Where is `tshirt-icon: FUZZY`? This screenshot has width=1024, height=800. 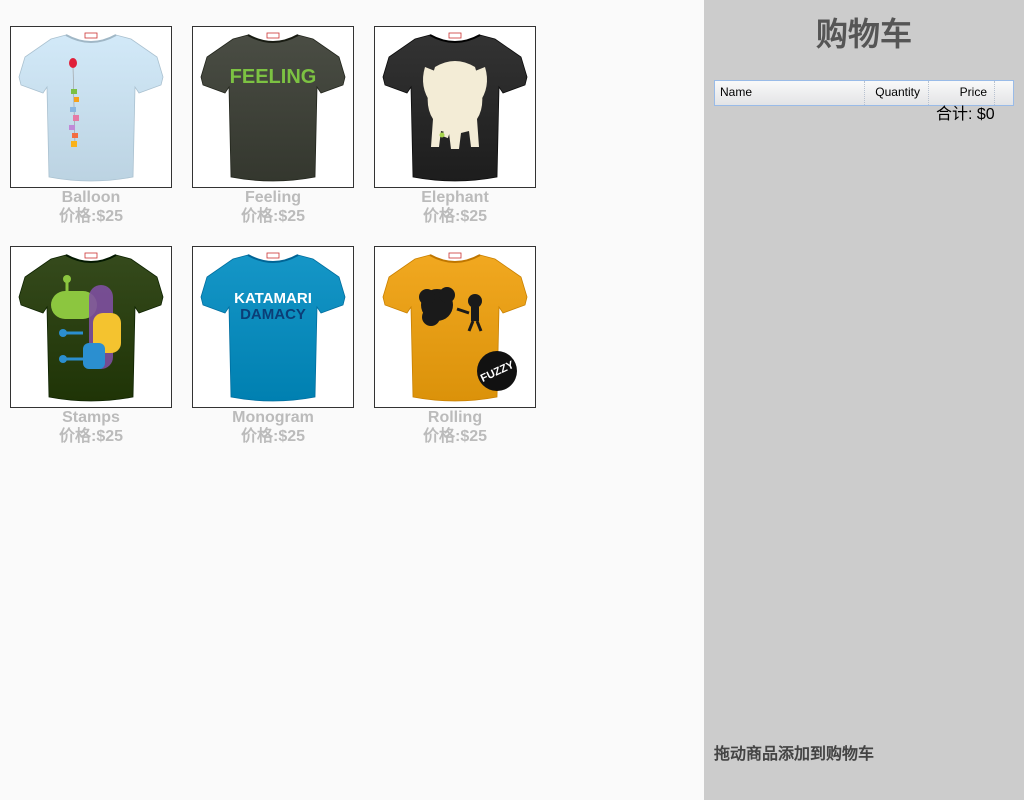 tshirt-icon: FUZZY is located at coordinates (455, 327).